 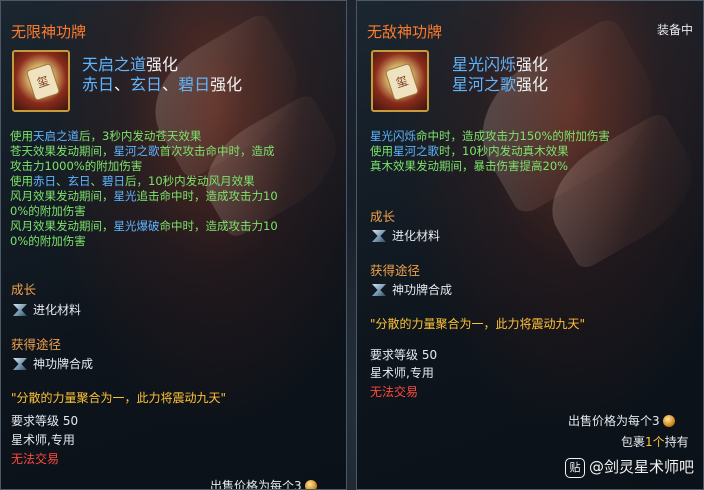 I want to click on description-line: 使用赤日、玄日、碧日后，10秒内发动风月效果, so click(x=132, y=181).